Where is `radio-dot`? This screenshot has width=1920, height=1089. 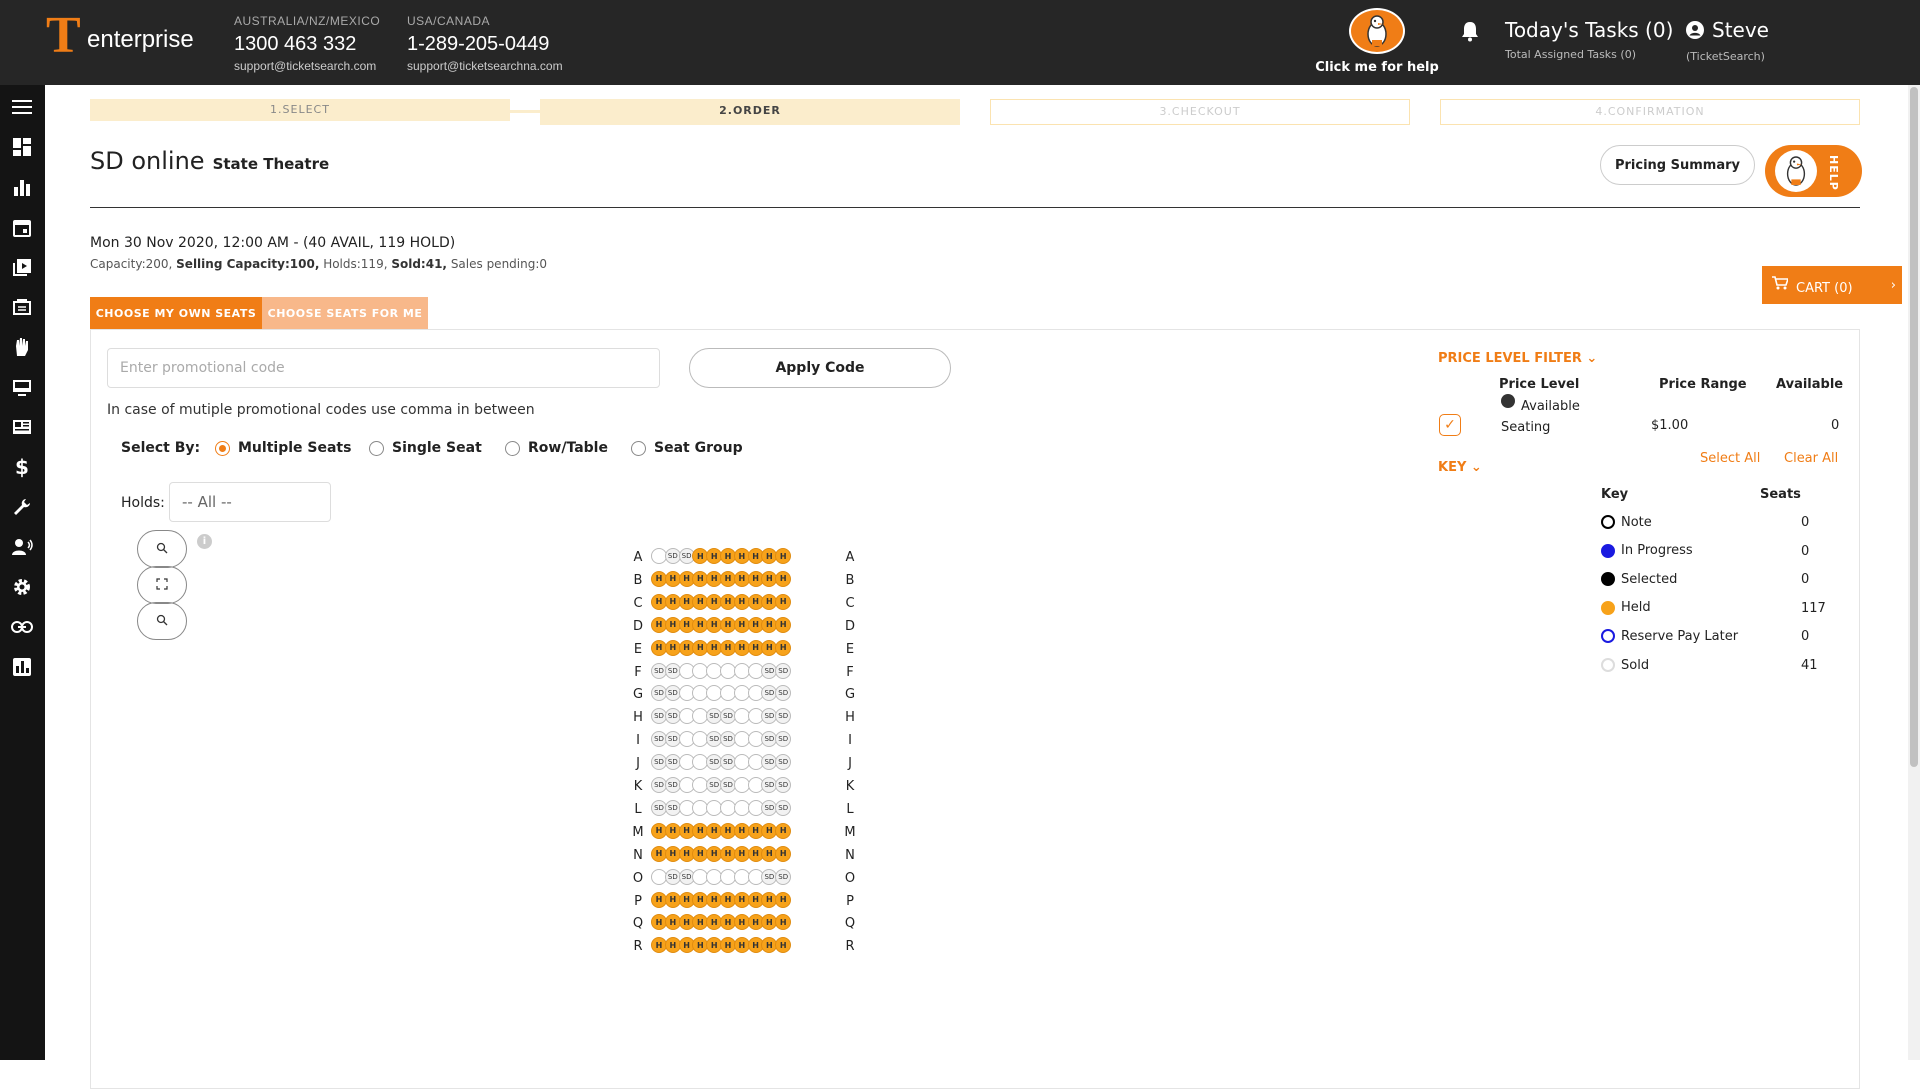 radio-dot is located at coordinates (376, 448).